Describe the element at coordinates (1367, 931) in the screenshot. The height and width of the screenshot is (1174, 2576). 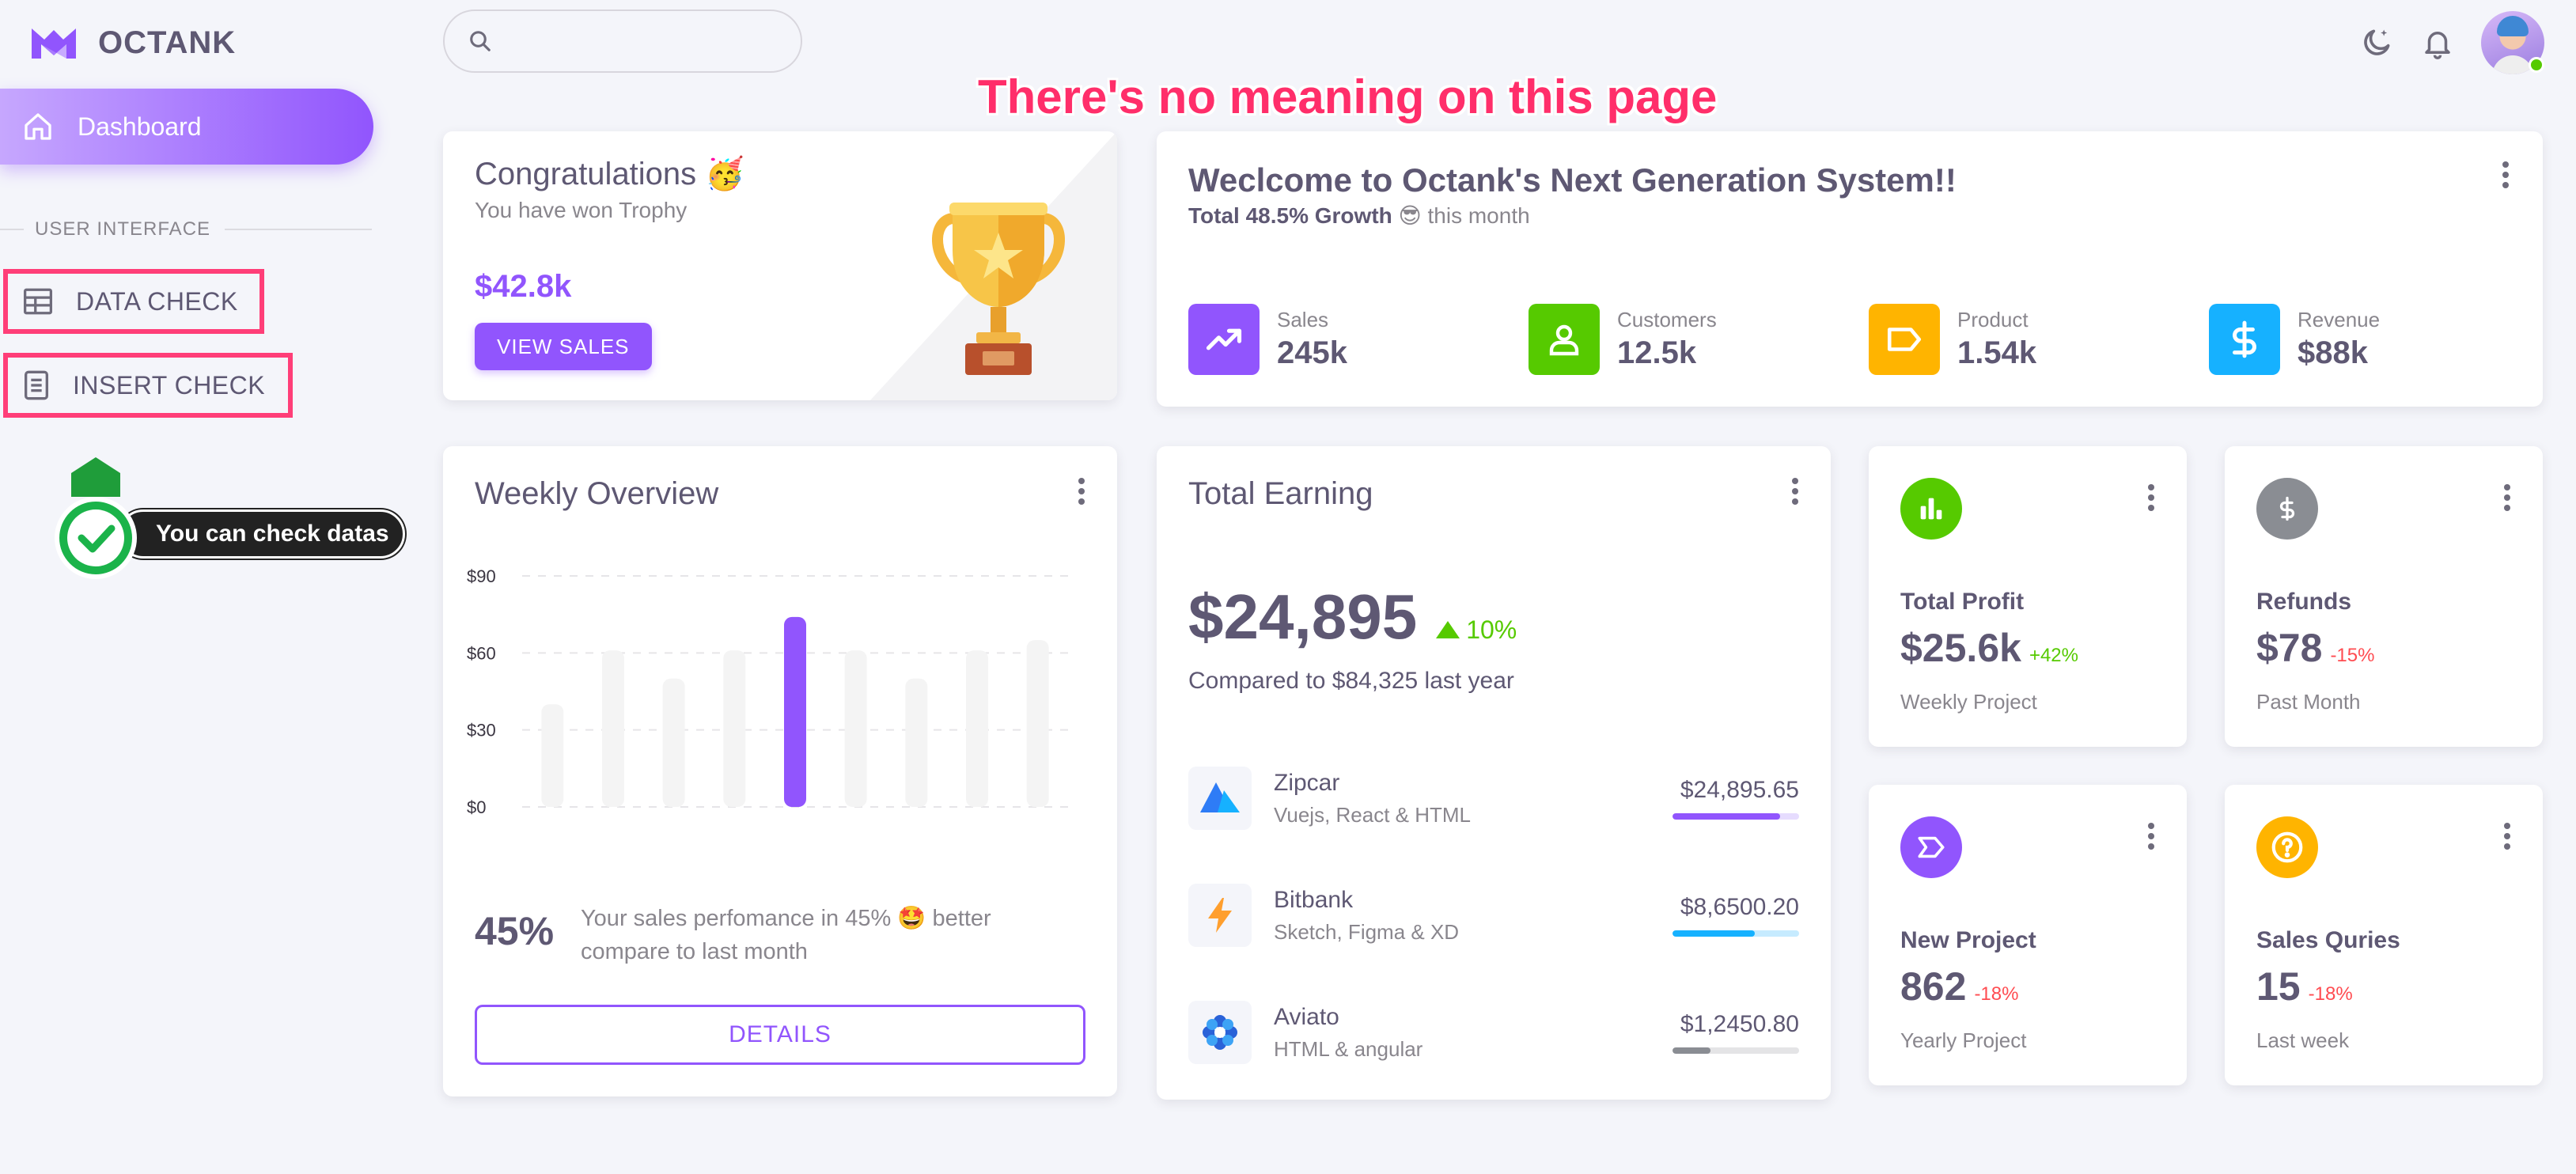
I see `earning-sub: Sketch, Figma & XD` at that location.